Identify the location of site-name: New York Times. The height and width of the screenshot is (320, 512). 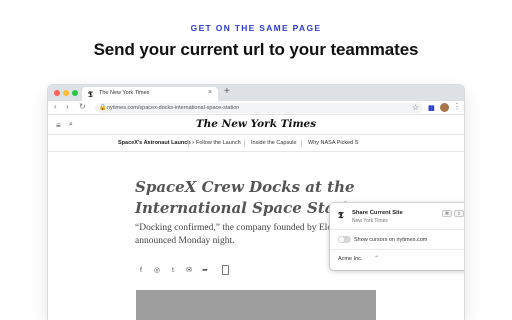
(370, 221).